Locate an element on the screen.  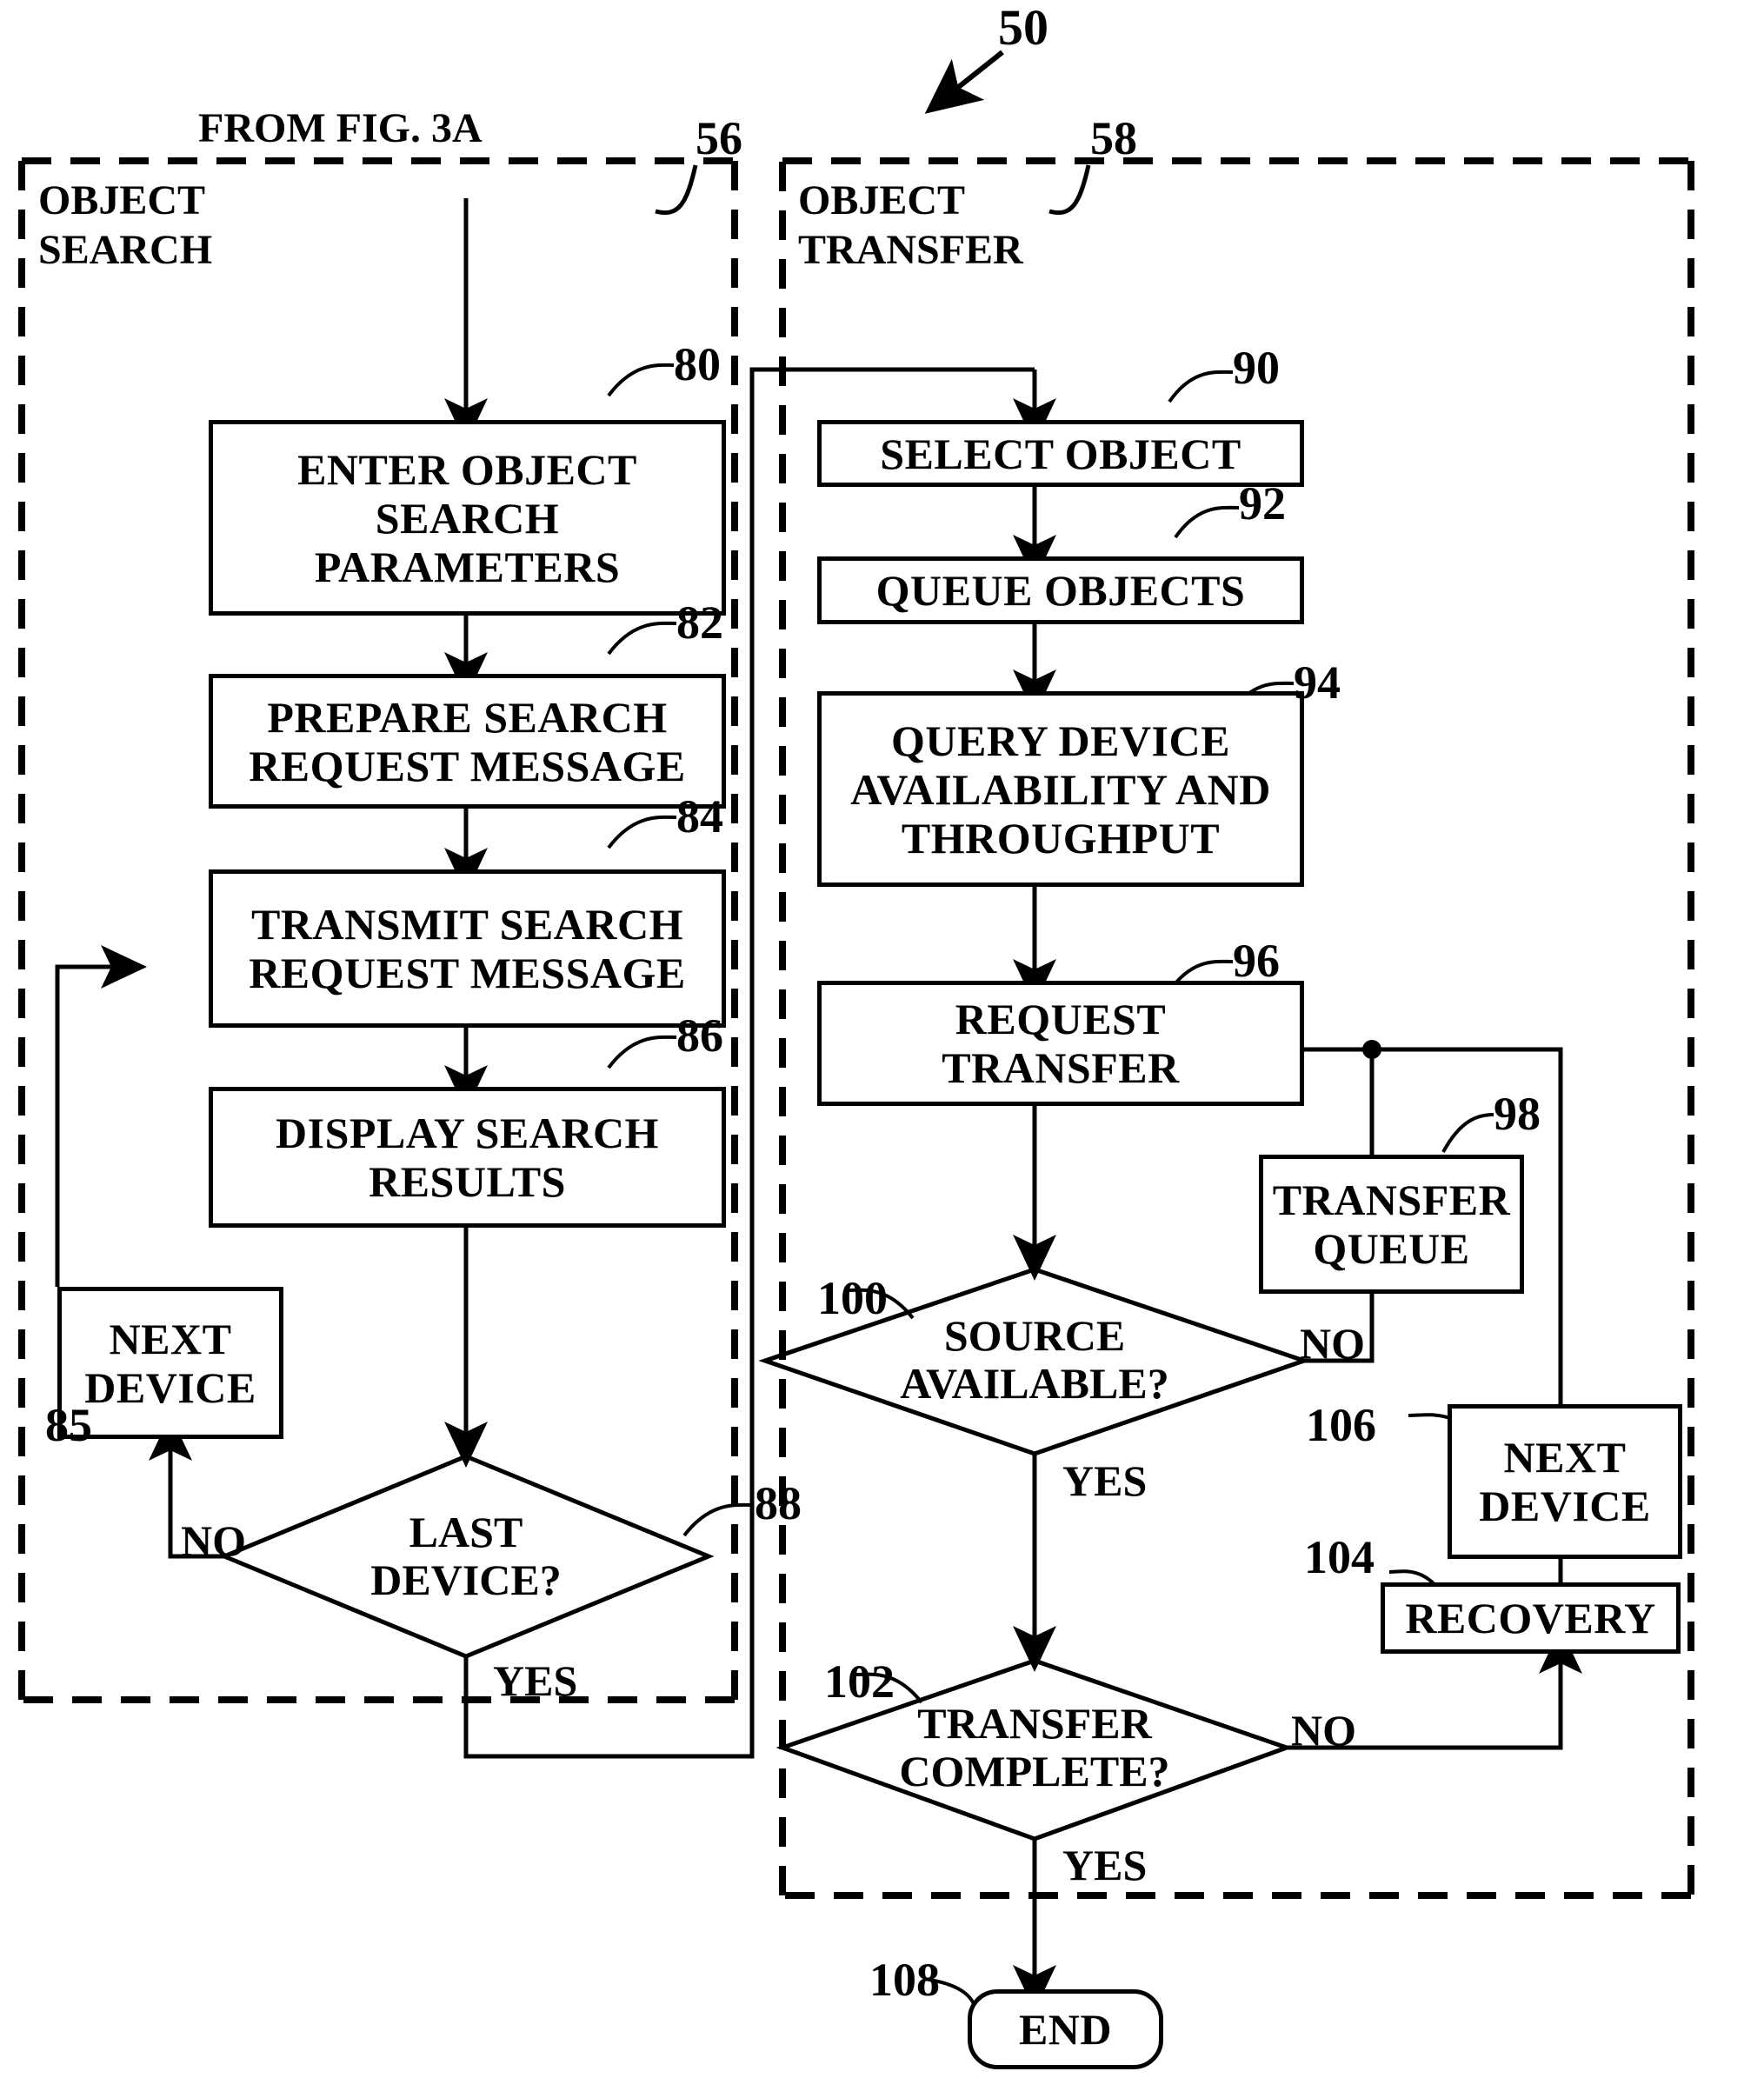
node-label: TRANSFER QUEUE is located at coordinates (1391, 1224).